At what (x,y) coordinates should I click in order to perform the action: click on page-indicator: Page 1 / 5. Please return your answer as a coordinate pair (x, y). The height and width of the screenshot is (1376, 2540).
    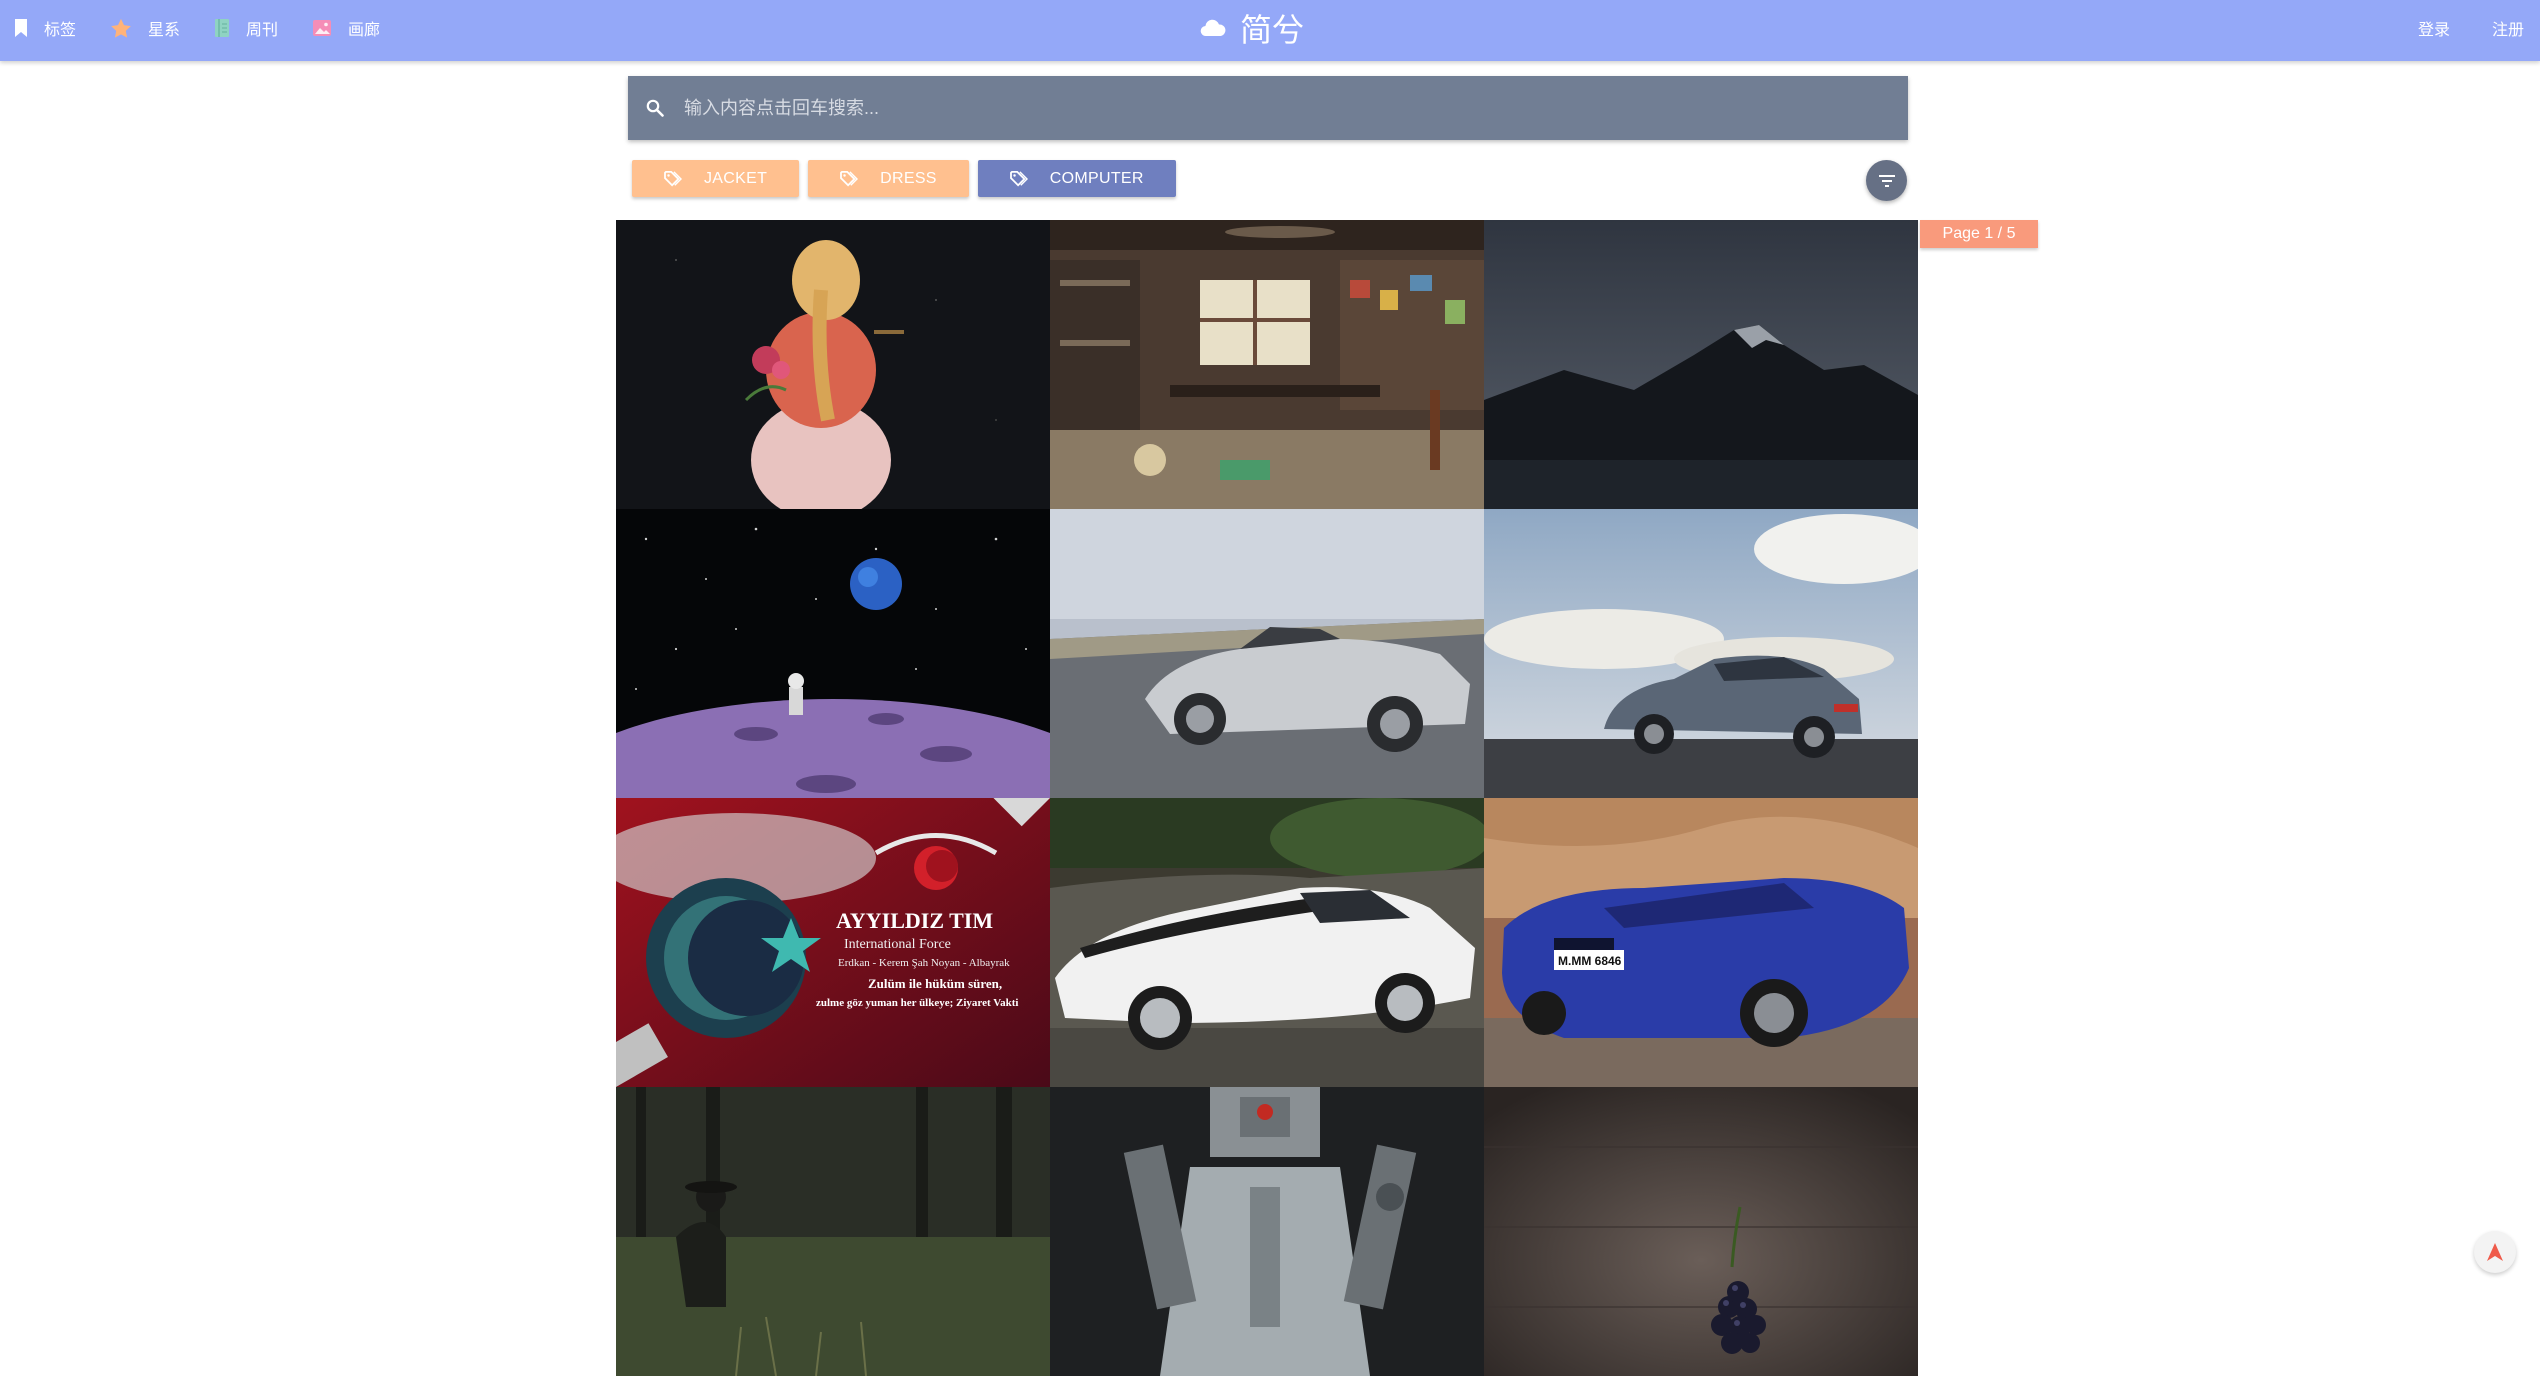
    Looking at the image, I should click on (1979, 234).